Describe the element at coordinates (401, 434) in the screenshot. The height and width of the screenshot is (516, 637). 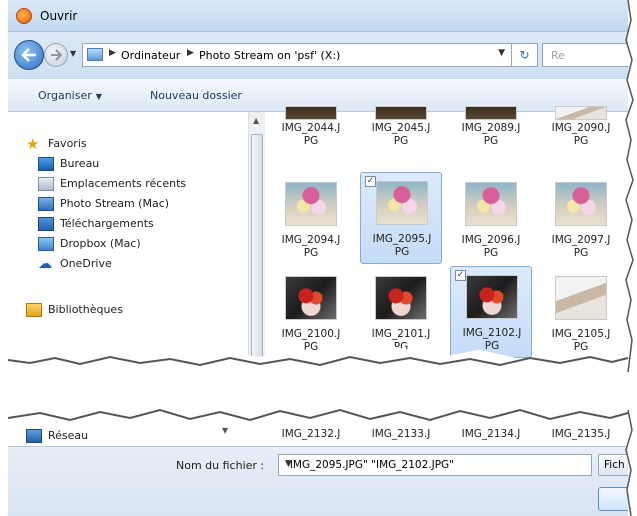
I see `file-name: IMG_2133.J` at that location.